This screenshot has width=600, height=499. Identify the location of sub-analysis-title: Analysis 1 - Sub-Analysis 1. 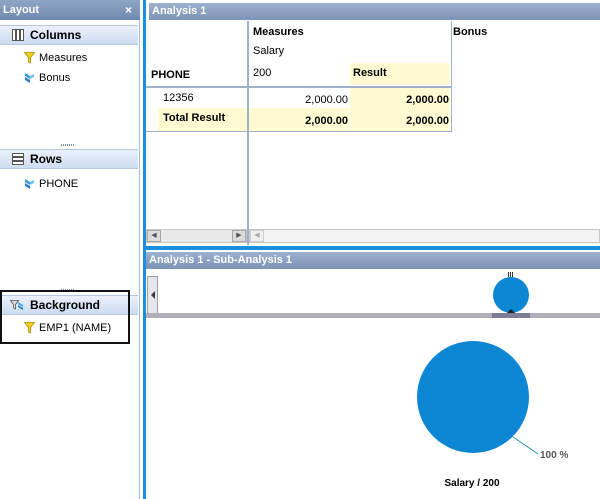
(221, 260).